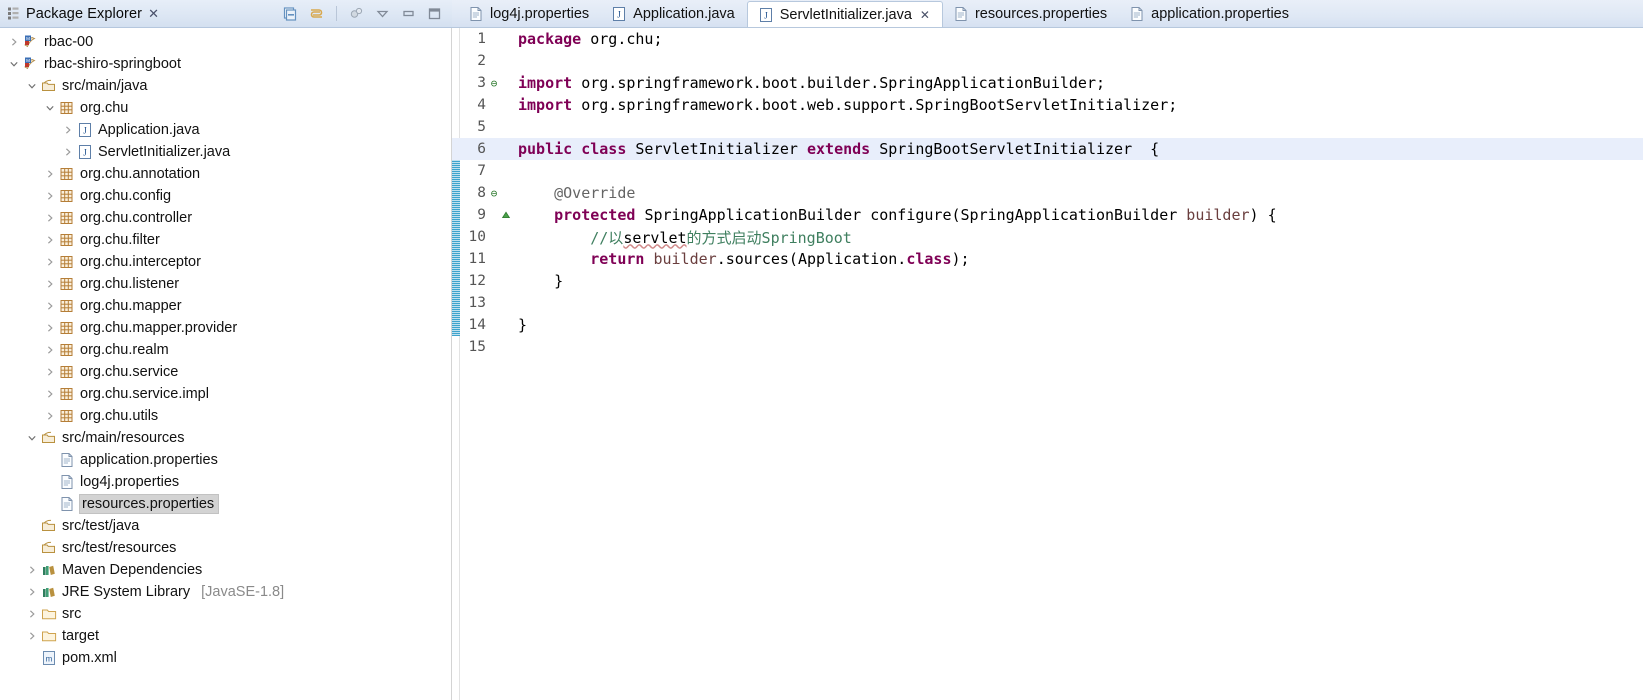 The height and width of the screenshot is (700, 1643). What do you see at coordinates (1047, 281) in the screenshot?
I see `code-line: 12 }` at bounding box center [1047, 281].